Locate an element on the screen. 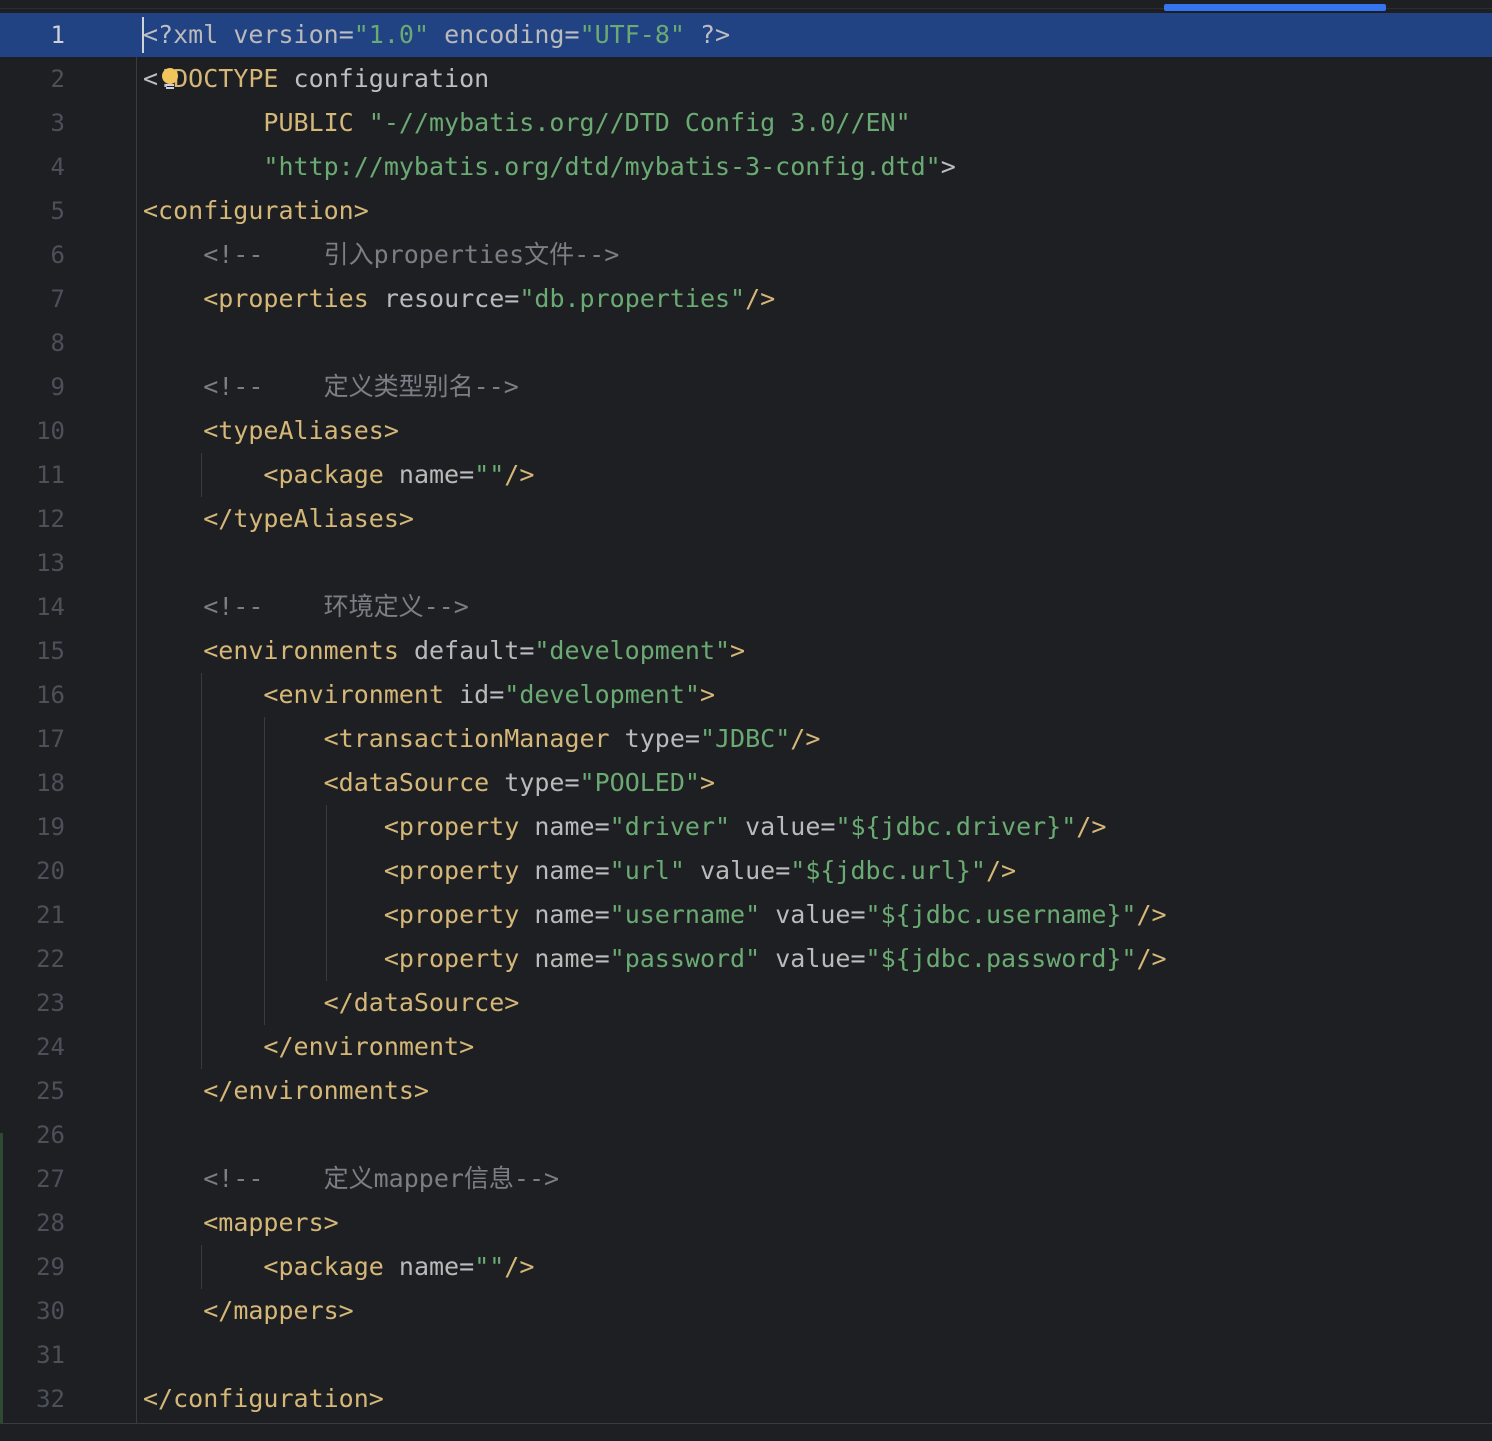 The width and height of the screenshot is (1492, 1441). line-number: 2 is located at coordinates (32, 79).